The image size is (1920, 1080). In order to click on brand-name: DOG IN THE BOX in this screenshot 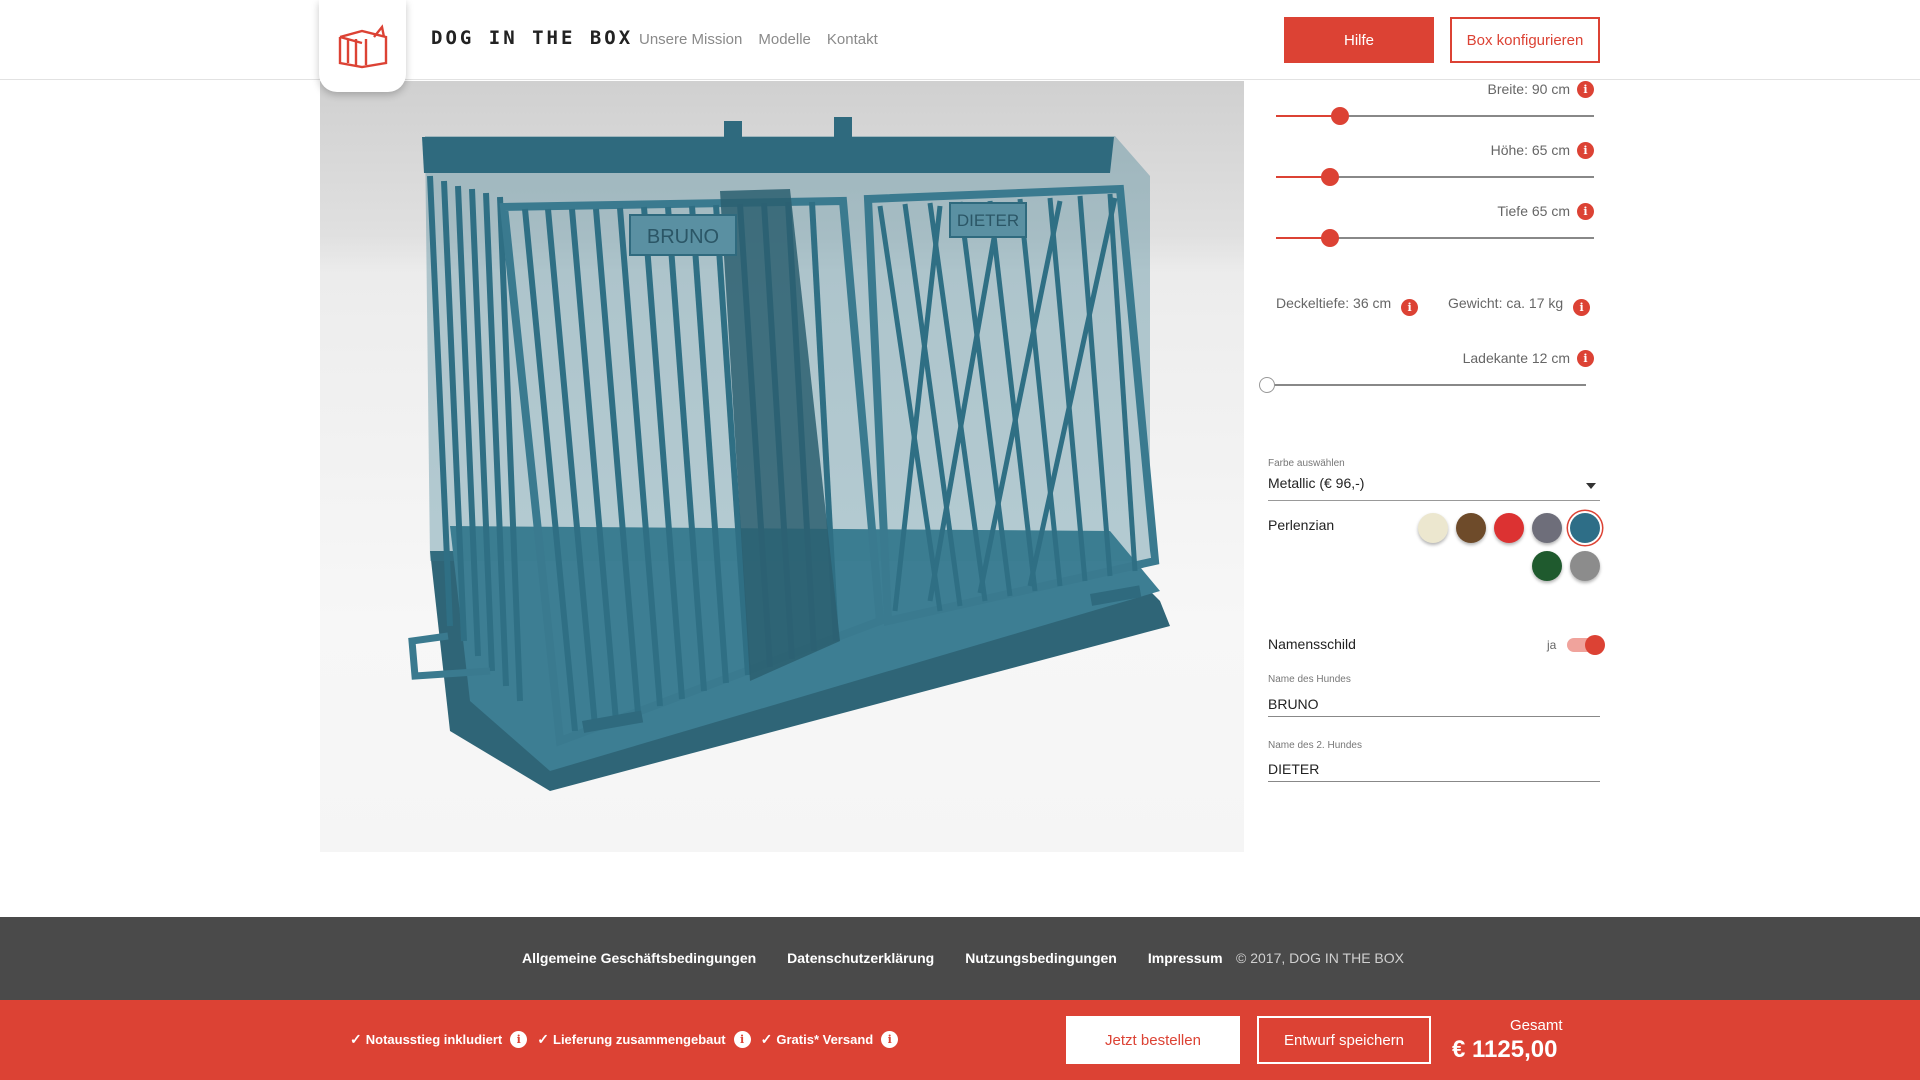, I will do `click(532, 38)`.